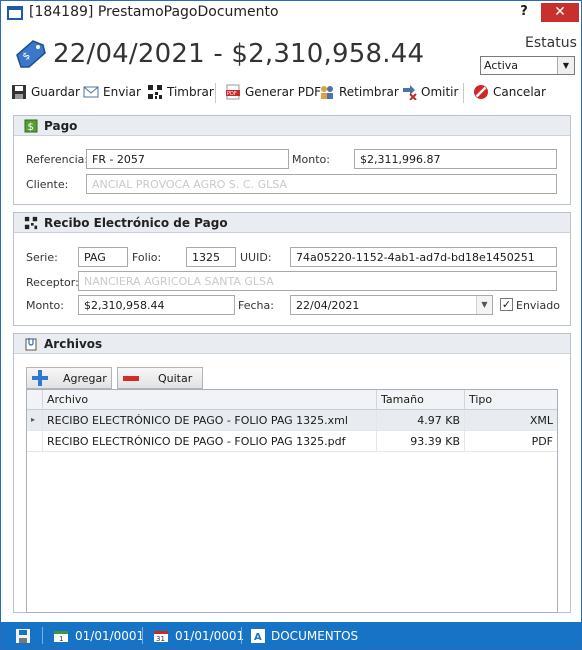 Image resolution: width=582 pixels, height=650 pixels. I want to click on date-created: 01/01/0001, so click(110, 635).